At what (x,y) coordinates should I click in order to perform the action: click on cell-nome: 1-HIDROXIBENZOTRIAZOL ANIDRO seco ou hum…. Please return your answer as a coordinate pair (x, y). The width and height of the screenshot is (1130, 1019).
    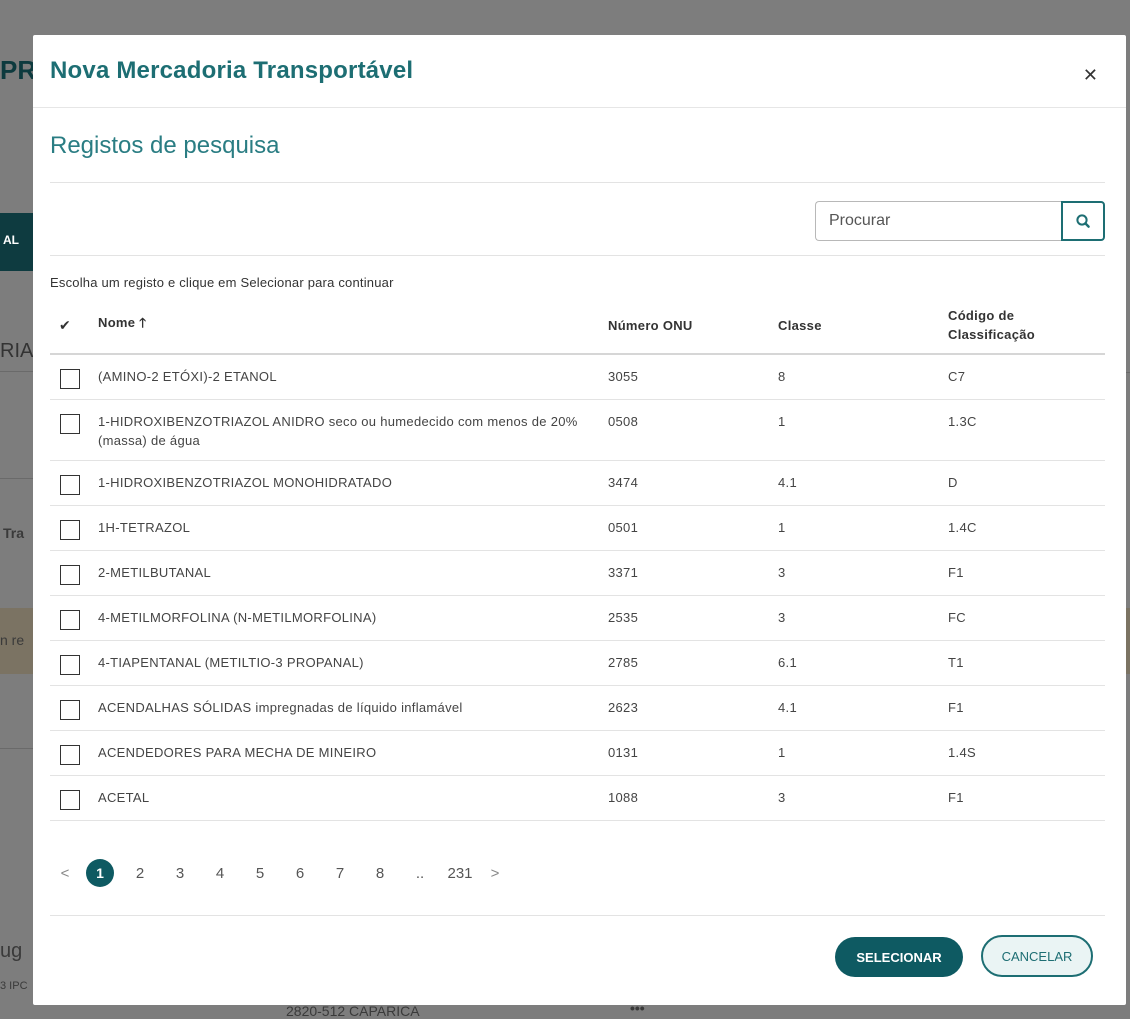
    Looking at the image, I should click on (353, 430).